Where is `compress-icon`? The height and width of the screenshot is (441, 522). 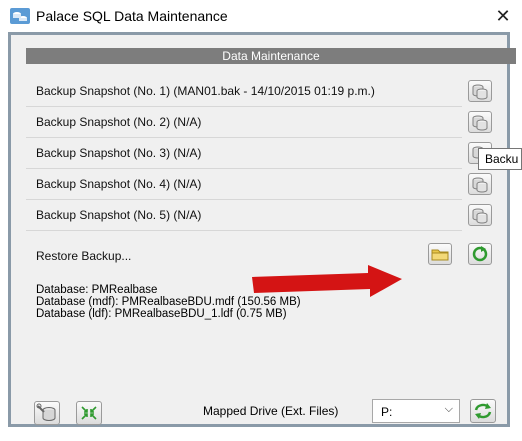 compress-icon is located at coordinates (89, 413).